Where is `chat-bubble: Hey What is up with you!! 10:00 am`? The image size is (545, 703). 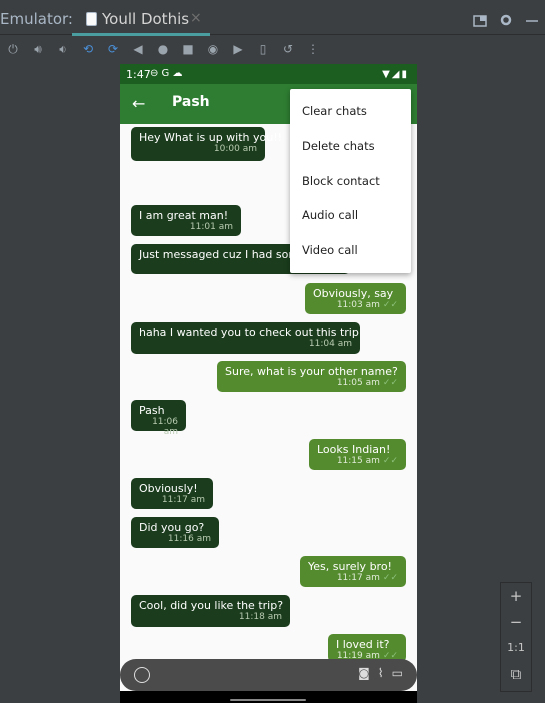 chat-bubble: Hey What is up with you!! 10:00 am is located at coordinates (207, 144).